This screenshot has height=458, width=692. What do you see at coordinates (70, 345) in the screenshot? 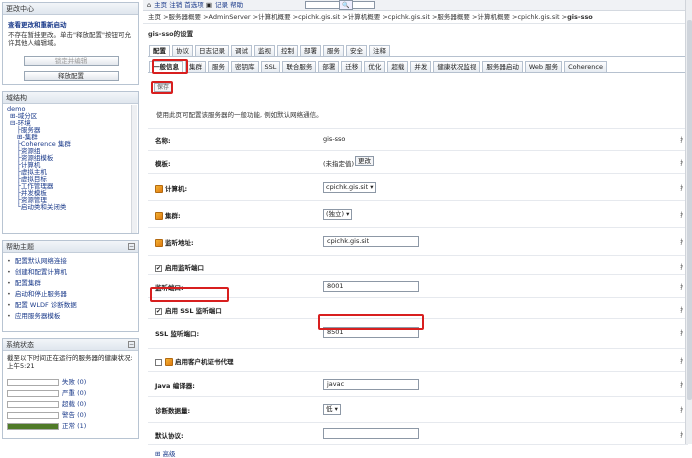
I see `system-status-header: 系统状态 −` at bounding box center [70, 345].